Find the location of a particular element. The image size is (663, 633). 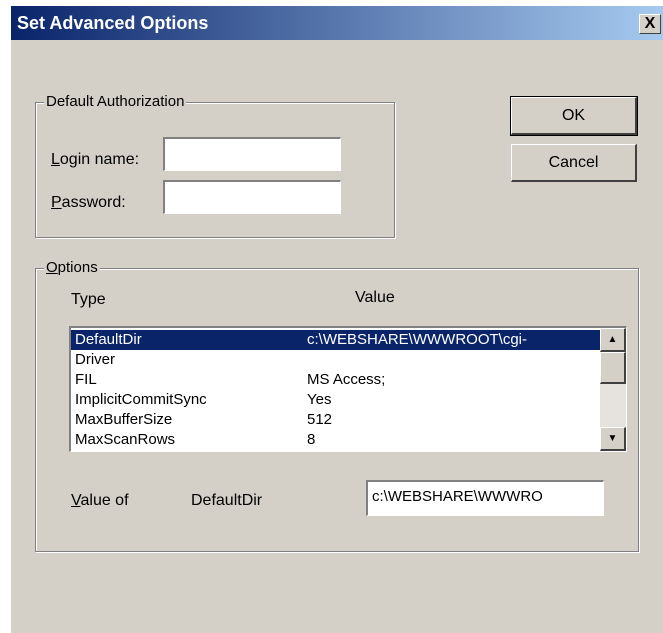

close-button: X is located at coordinates (650, 24).